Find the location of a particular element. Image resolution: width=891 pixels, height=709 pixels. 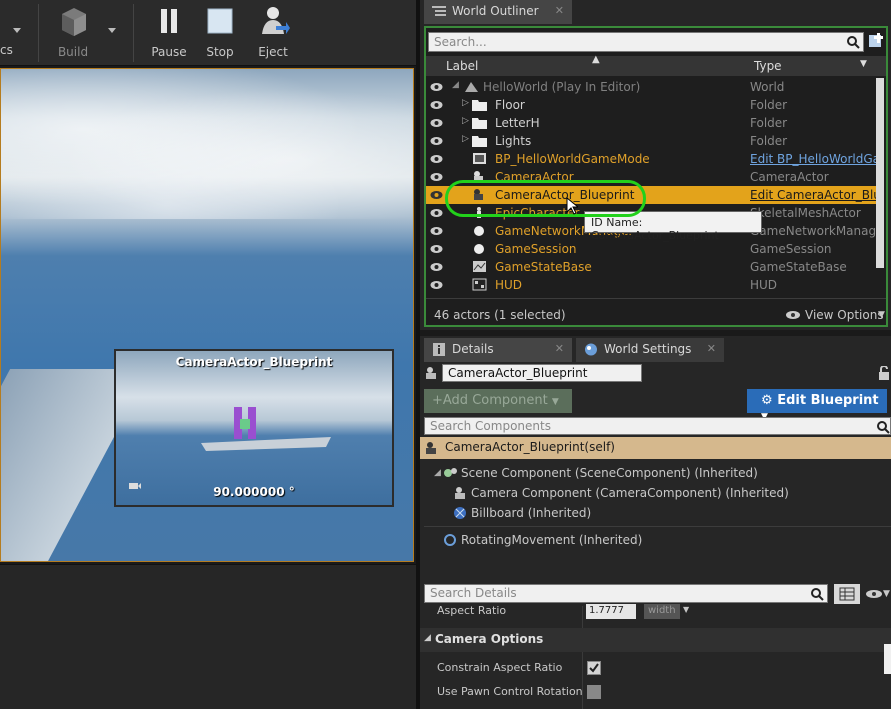

info-icon is located at coordinates (439, 349).